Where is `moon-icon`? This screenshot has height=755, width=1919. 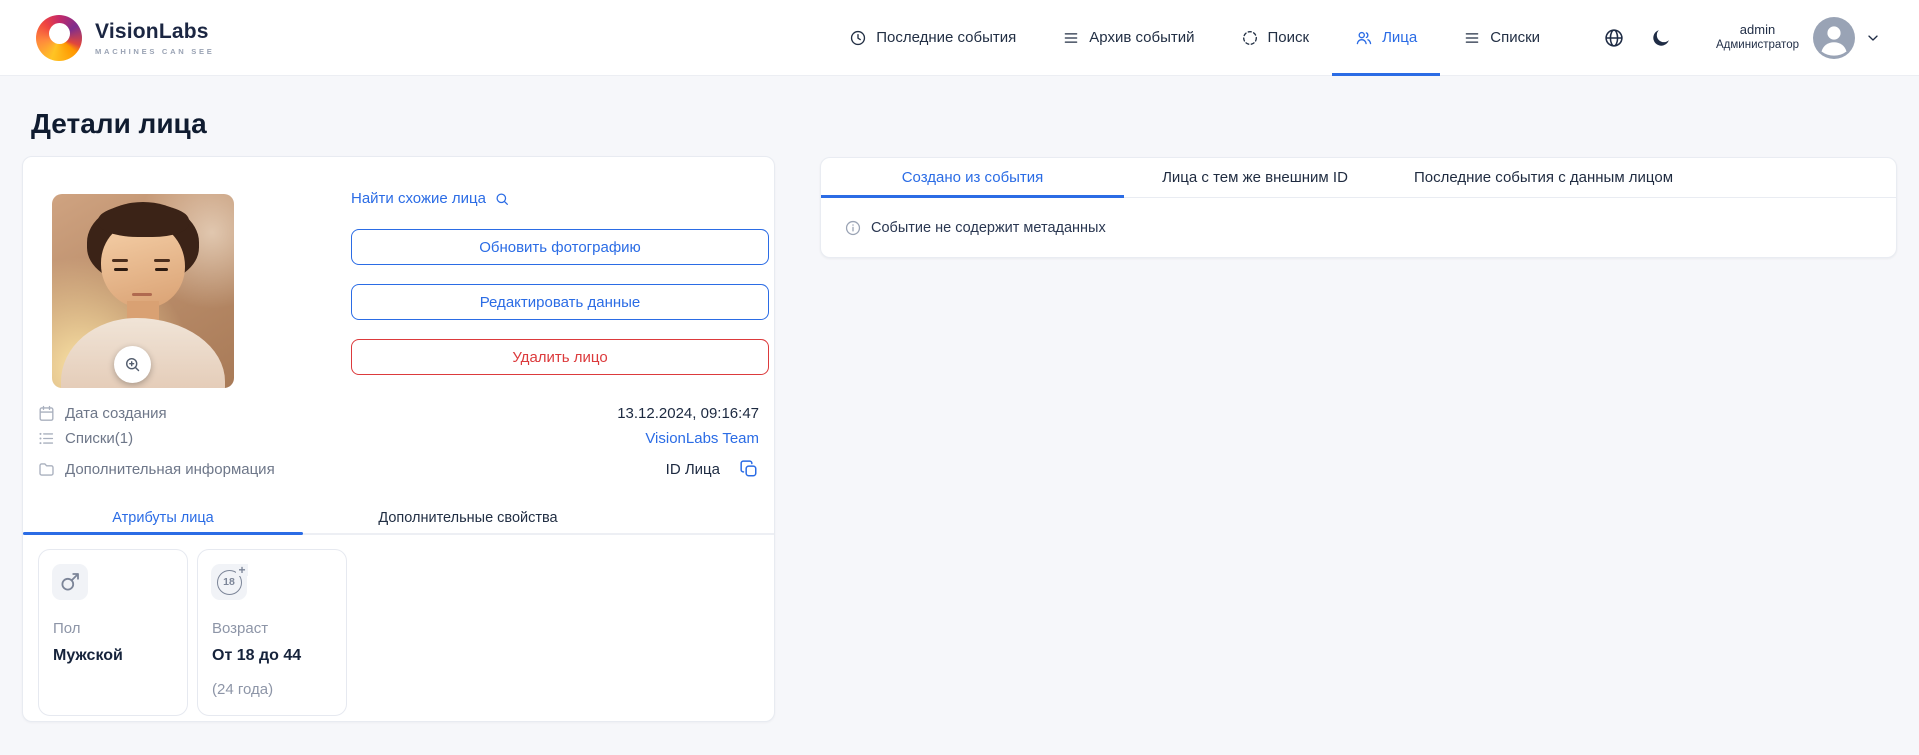 moon-icon is located at coordinates (1661, 37).